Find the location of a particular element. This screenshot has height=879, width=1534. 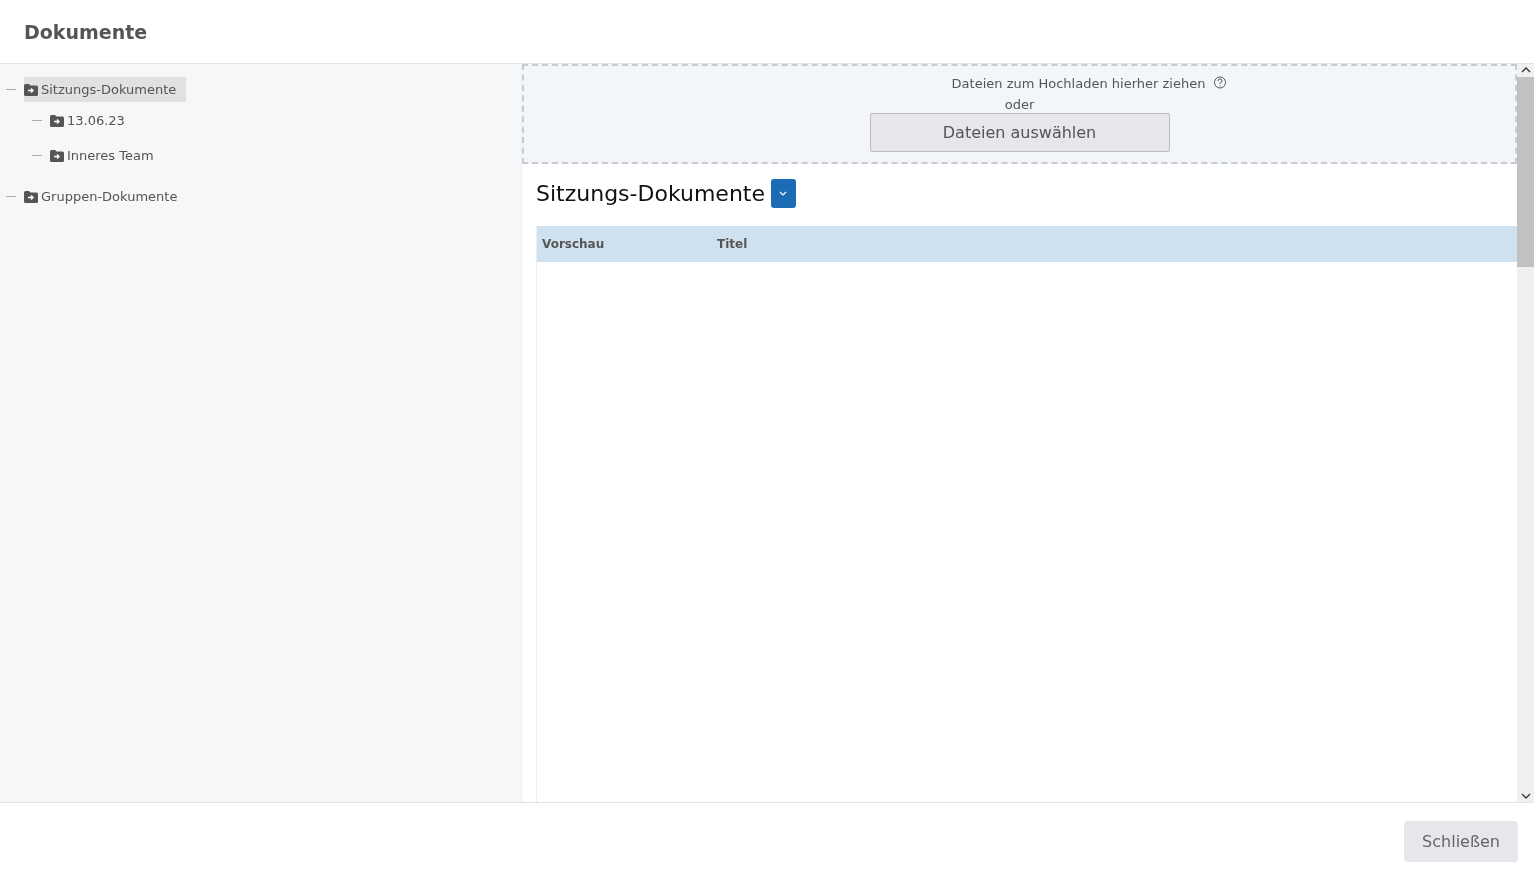

column-header: Vorschau is located at coordinates (624, 244).